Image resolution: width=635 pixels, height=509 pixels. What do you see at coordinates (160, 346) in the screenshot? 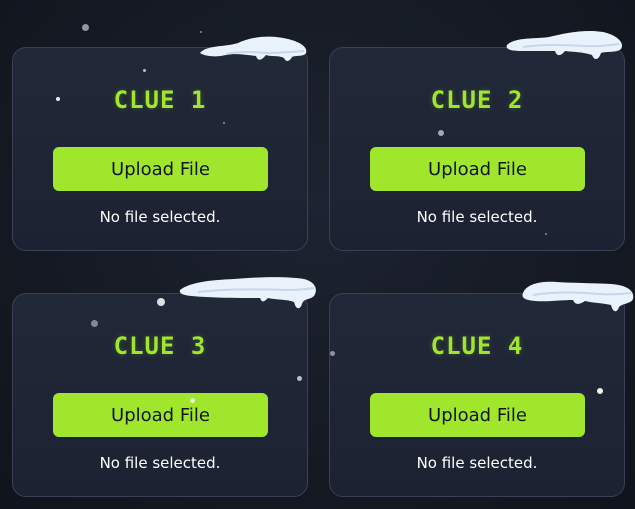
I see `clue-title: CLUE 3` at bounding box center [160, 346].